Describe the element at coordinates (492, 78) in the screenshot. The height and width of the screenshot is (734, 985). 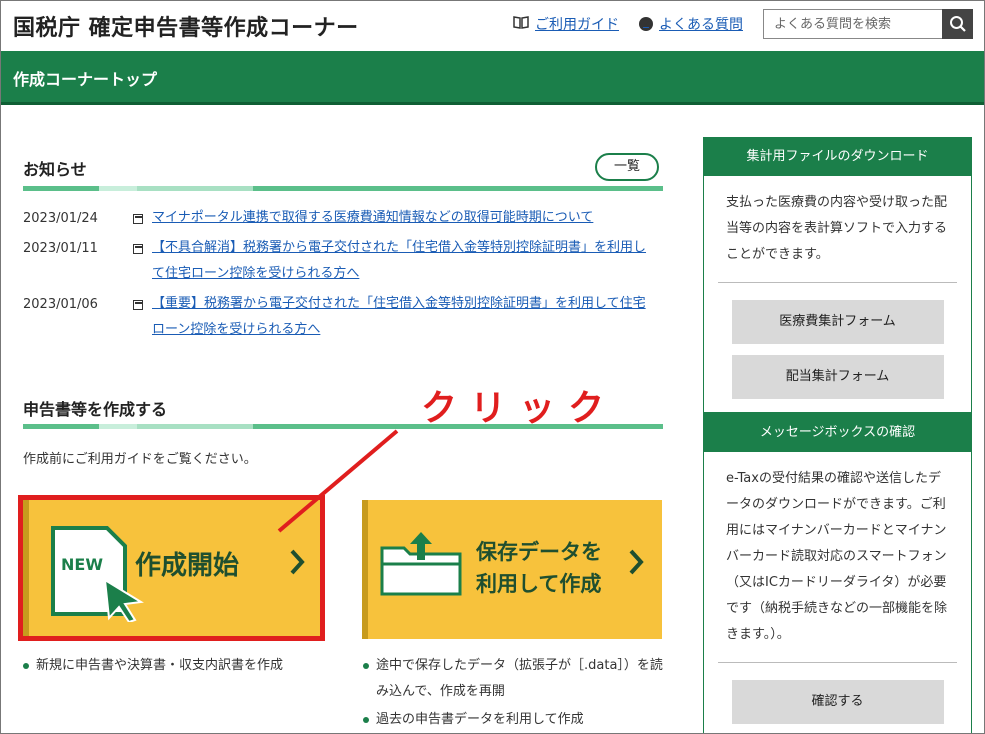
I see `top-nav-bar: 作成コーナートップ` at that location.